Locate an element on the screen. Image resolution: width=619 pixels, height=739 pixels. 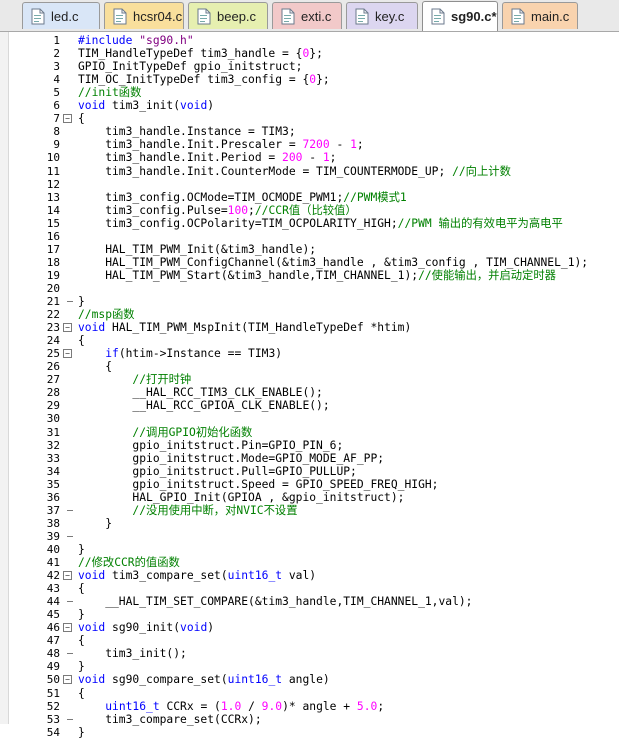
code-line: 34 gpio_initstruct.Pull=GPIO_PULLUP; is located at coordinates (309, 471).